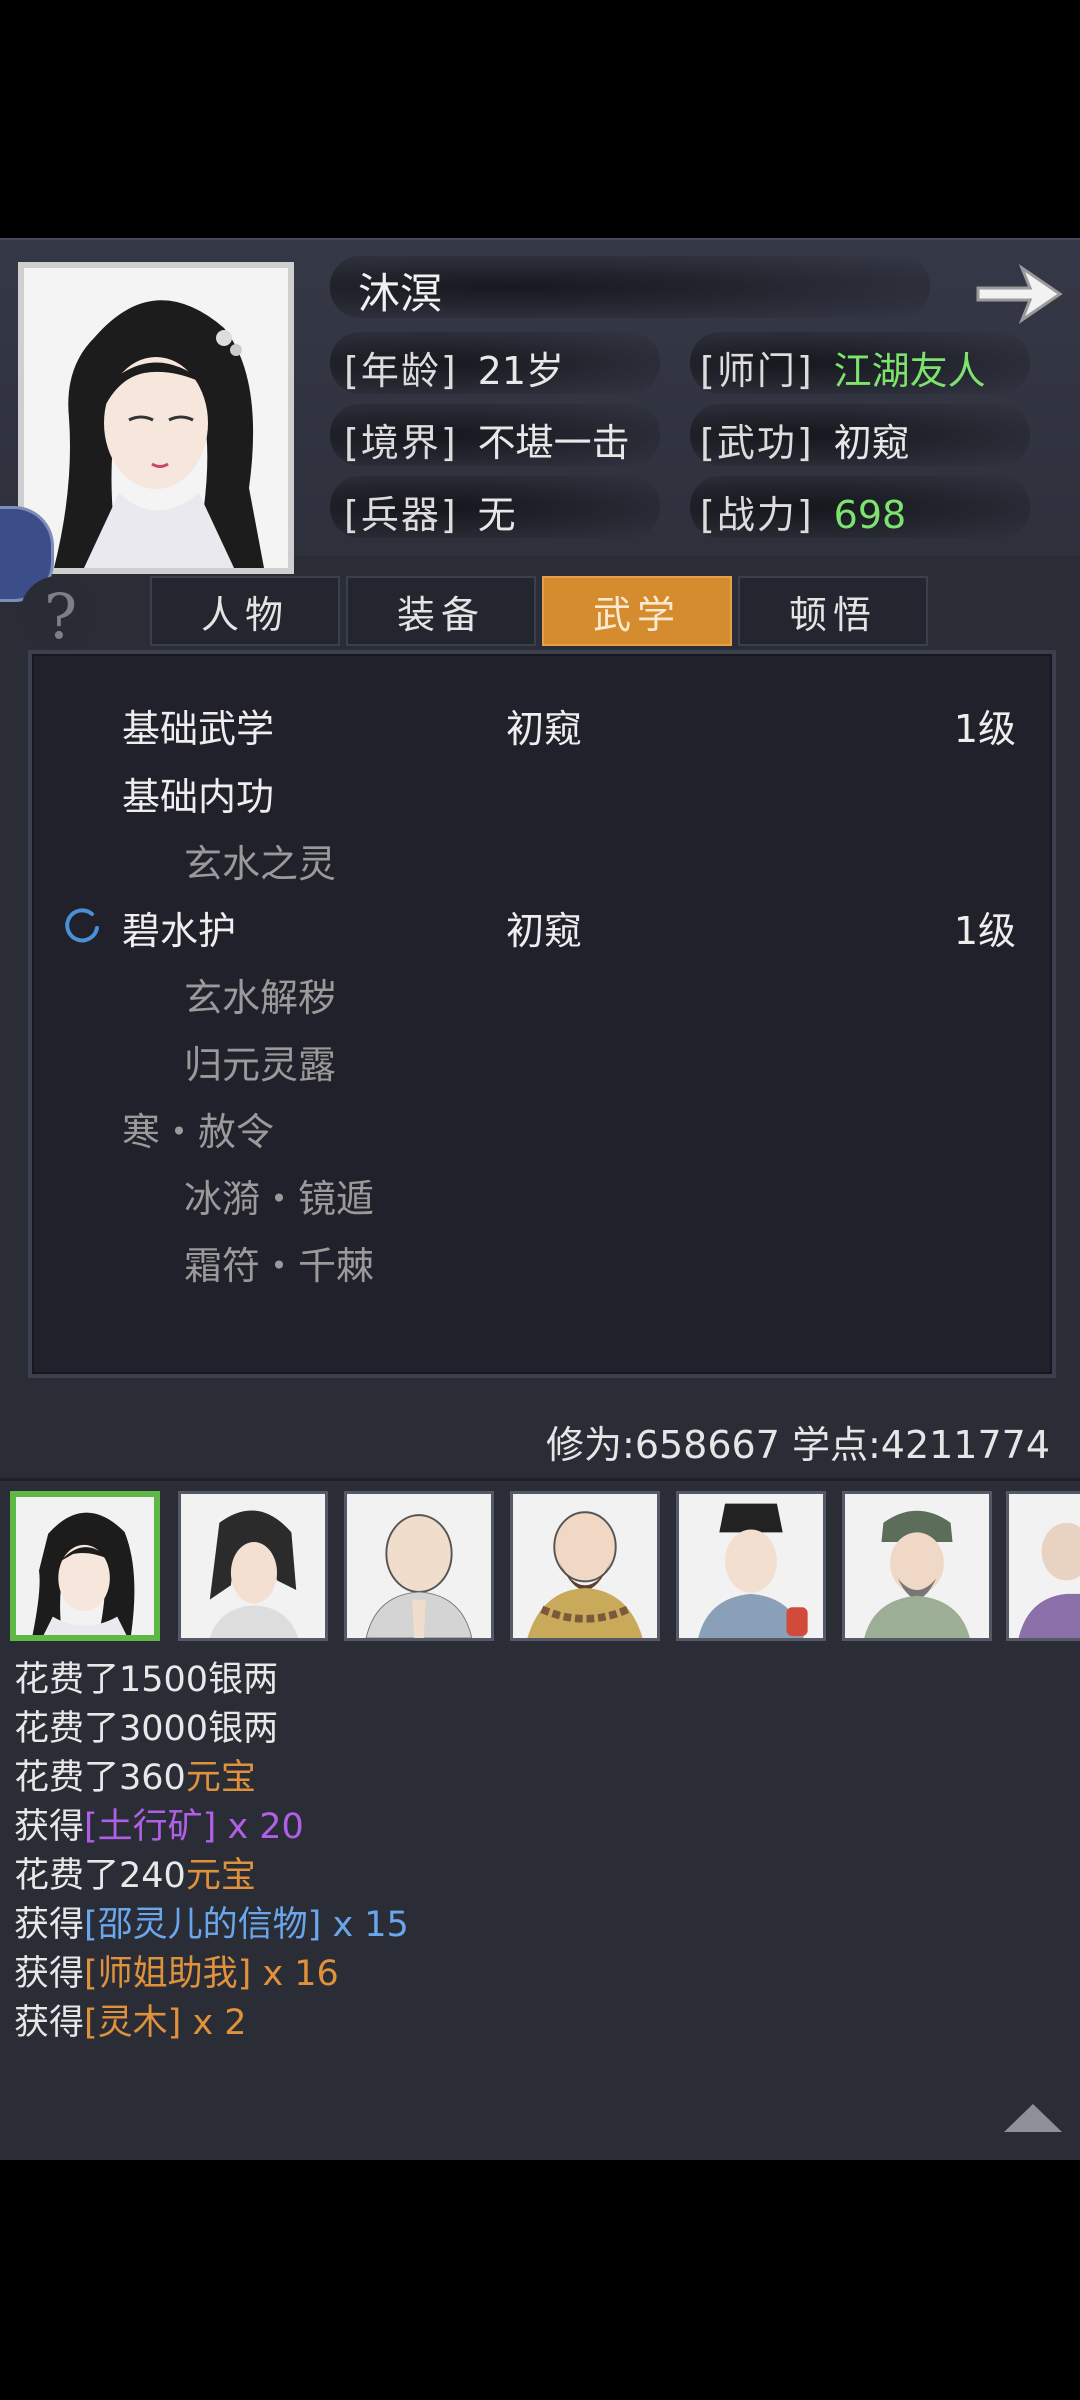  Describe the element at coordinates (176, 1974) in the screenshot. I see `log-entry: 获得[师姐助我] x 16` at that location.